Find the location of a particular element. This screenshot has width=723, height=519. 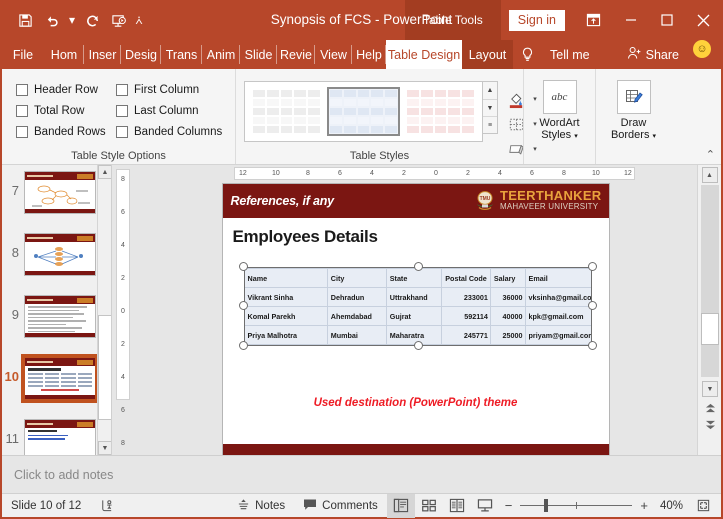

wordart-styles-button: abc WordArt Styles ▾ is located at coordinates (560, 109).